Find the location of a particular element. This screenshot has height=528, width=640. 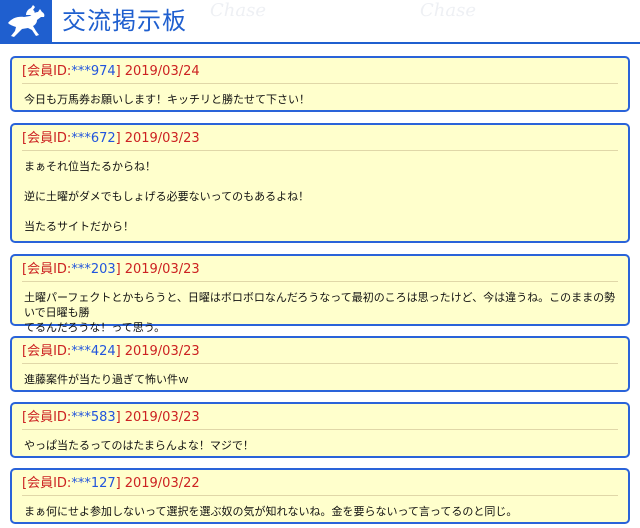

member-id: ***974 is located at coordinates (93, 71).